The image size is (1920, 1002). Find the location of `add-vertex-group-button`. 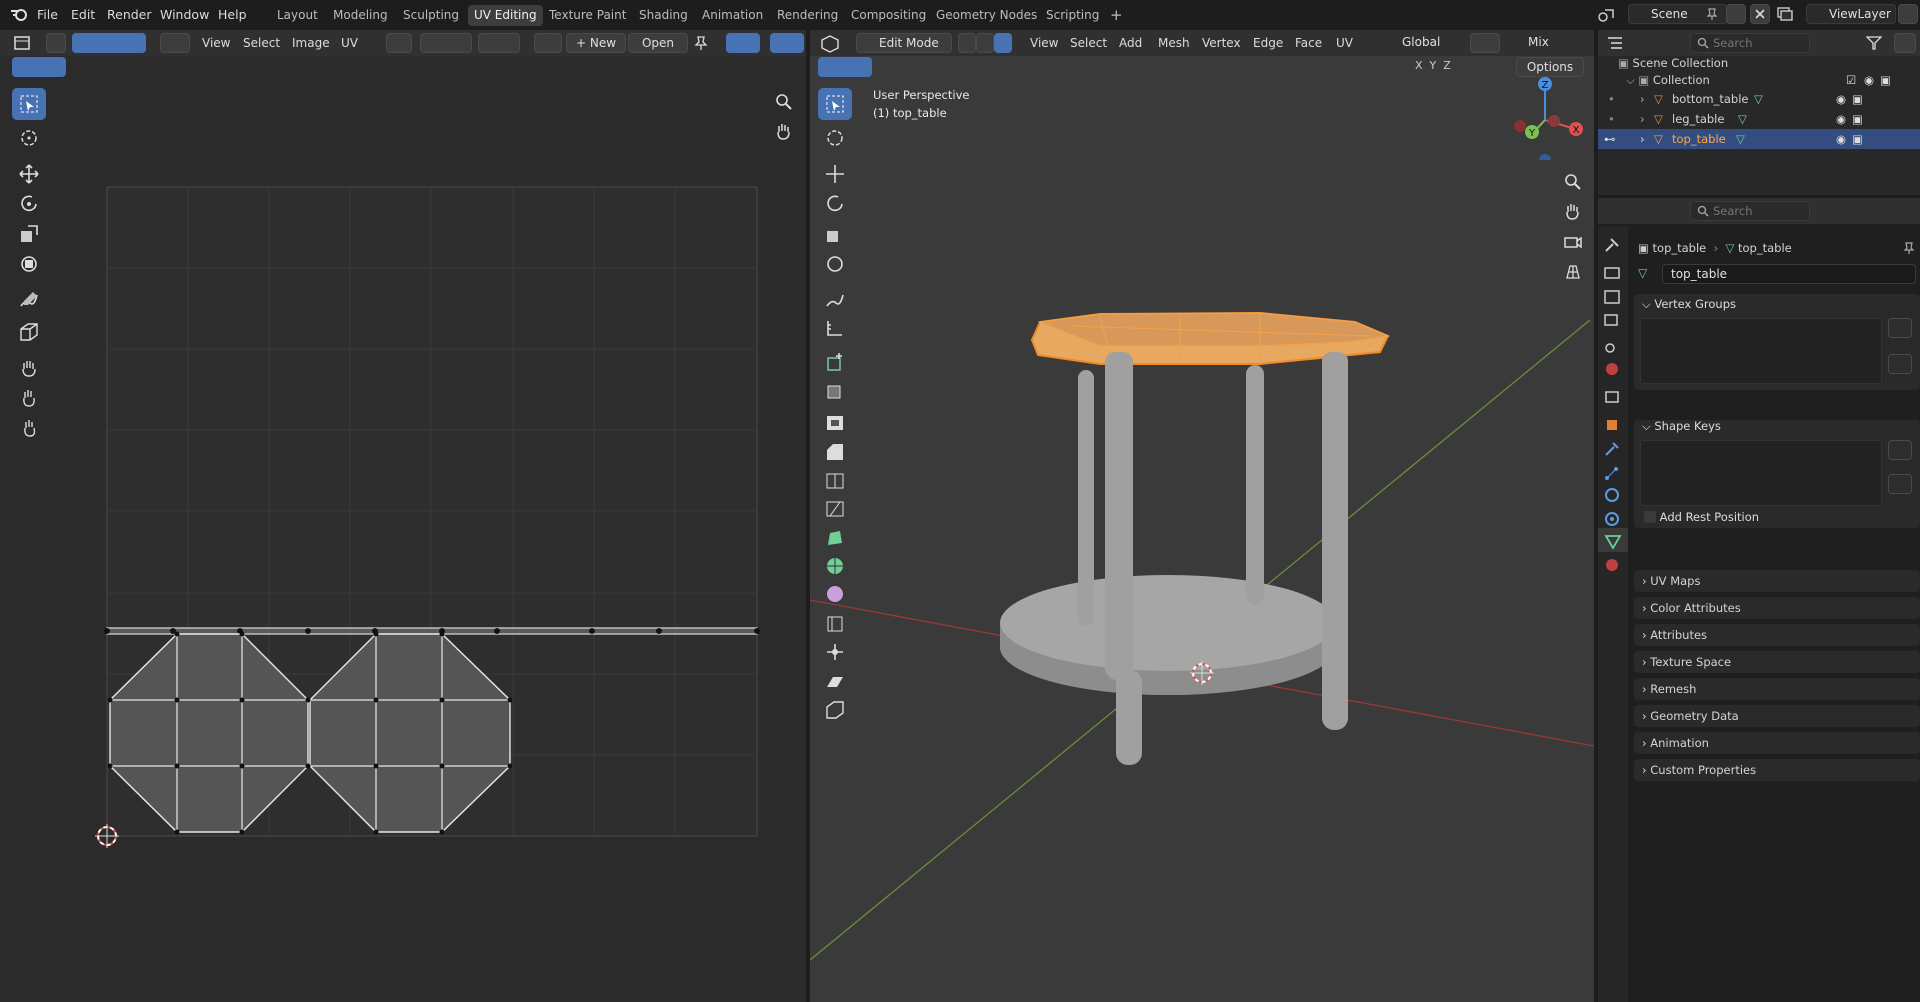

add-vertex-group-button is located at coordinates (1900, 328).